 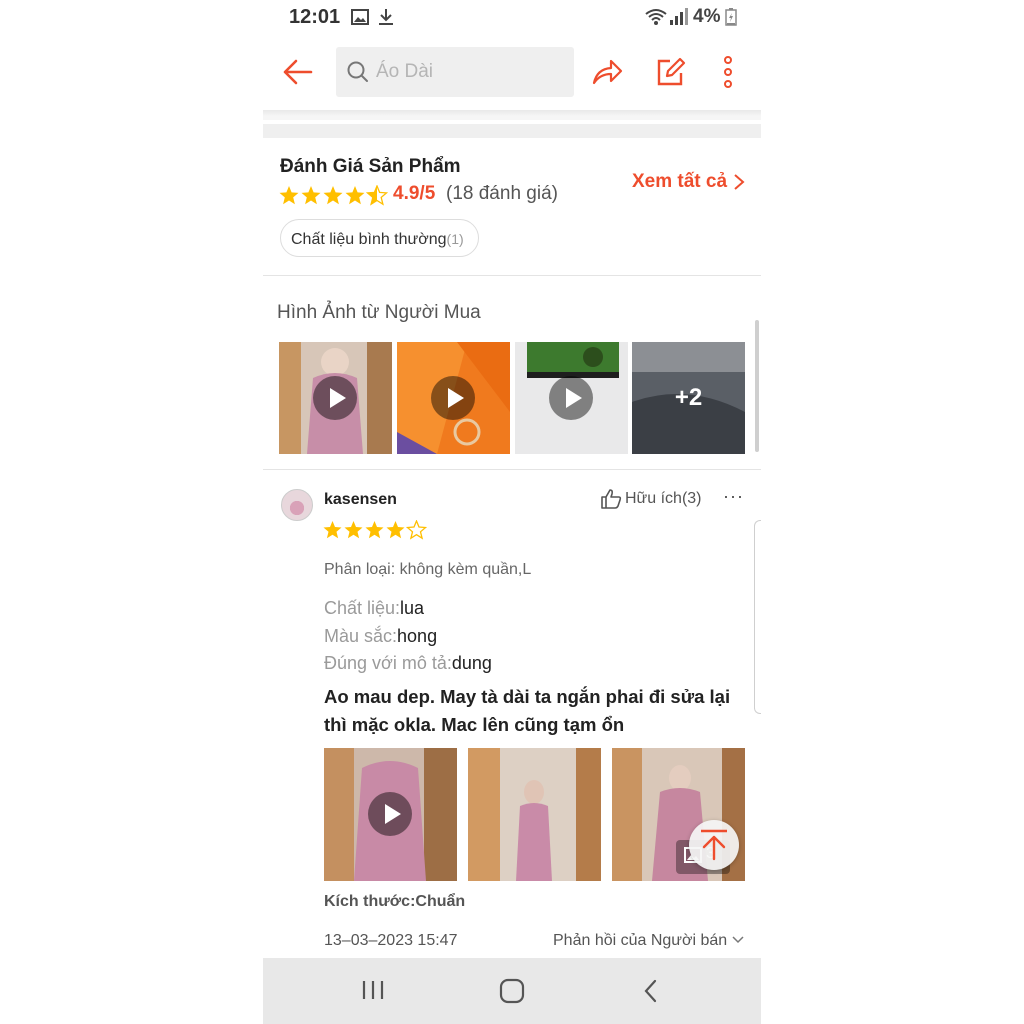 I want to click on more-options-button, so click(x=728, y=72).